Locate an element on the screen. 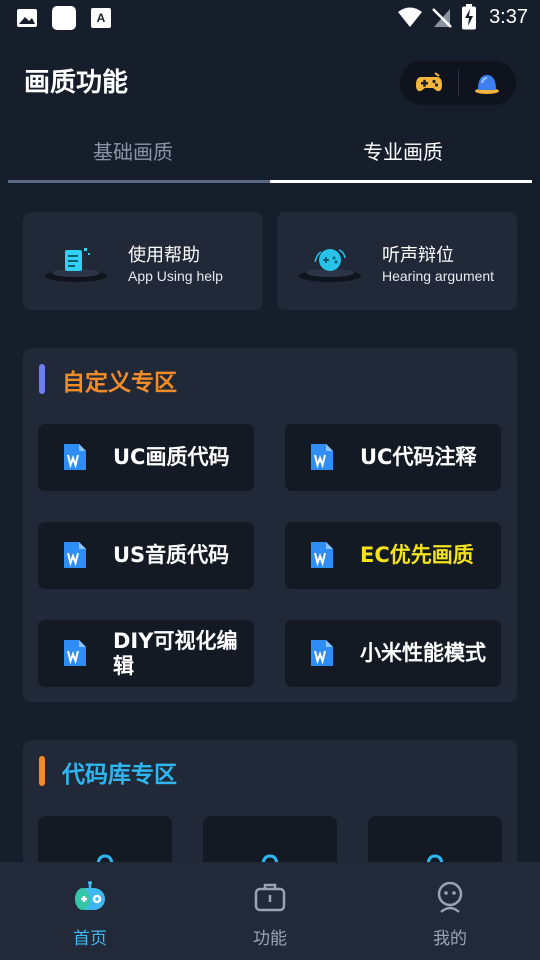  us-audio-code-button: US音质代码 is located at coordinates (146, 555).